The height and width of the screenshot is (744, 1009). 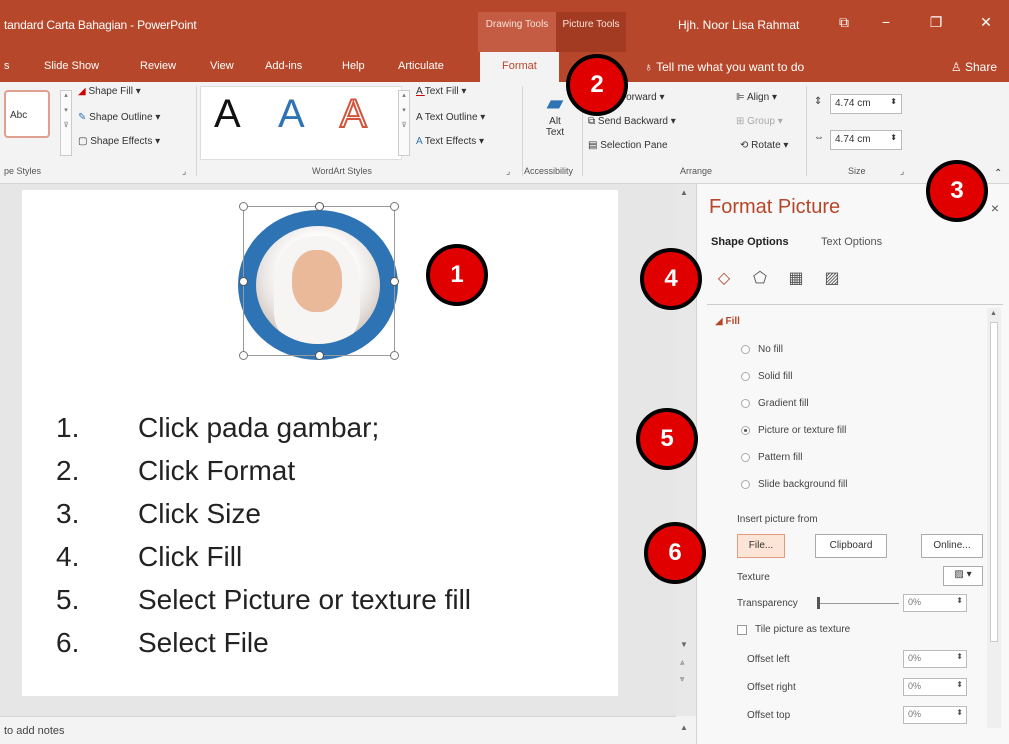 What do you see at coordinates (682, 679) in the screenshot?
I see `next-slide-icon: ⩔` at bounding box center [682, 679].